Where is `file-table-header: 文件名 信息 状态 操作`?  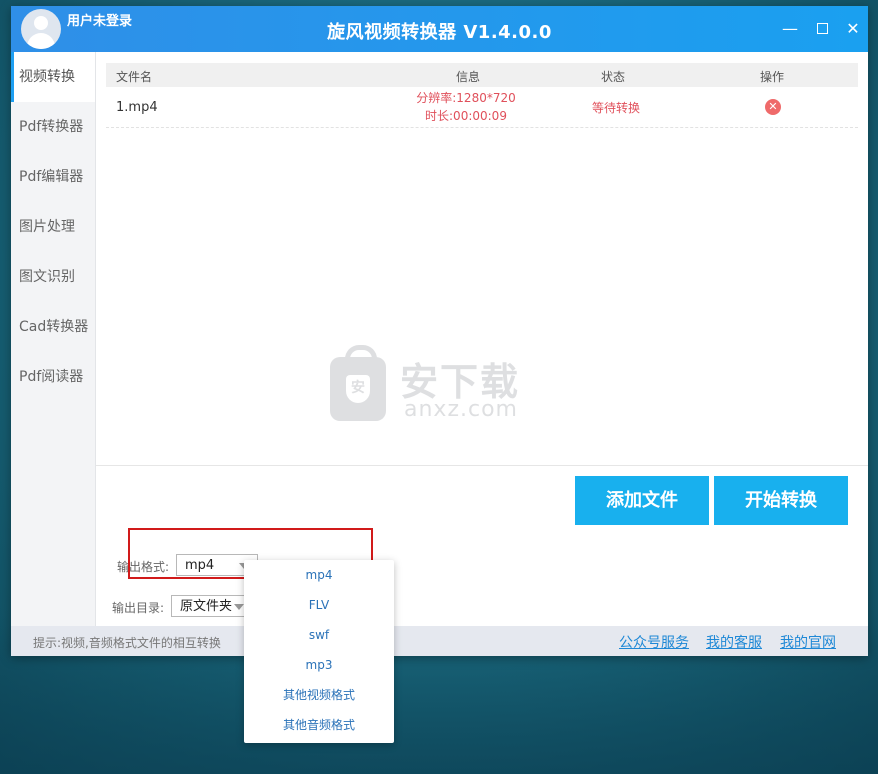 file-table-header: 文件名 信息 状态 操作 is located at coordinates (482, 75).